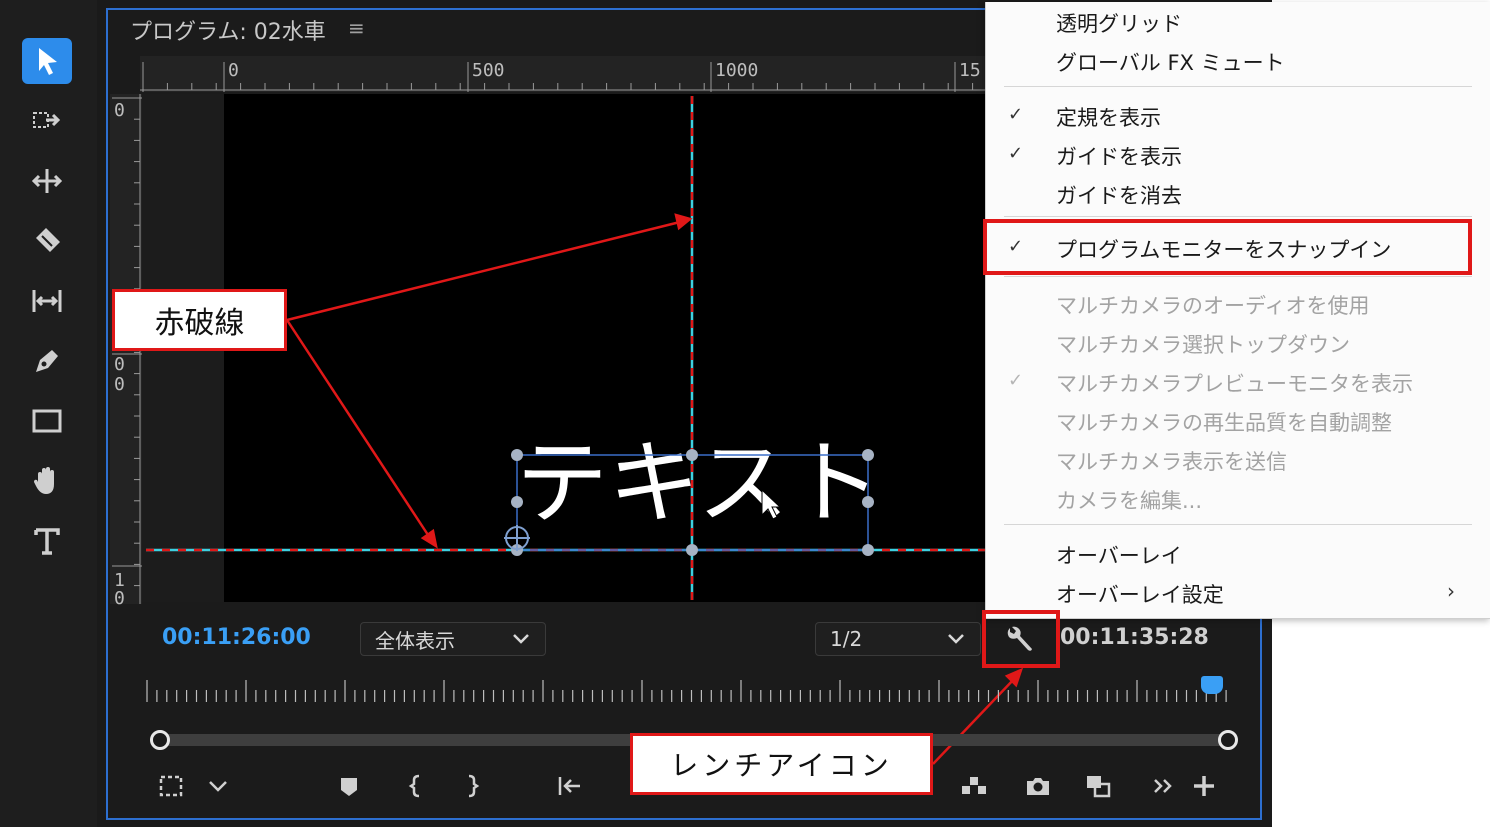 This screenshot has height=827, width=1490. What do you see at coordinates (1451, 591) in the screenshot?
I see `submenu-arrow-icon: ›` at bounding box center [1451, 591].